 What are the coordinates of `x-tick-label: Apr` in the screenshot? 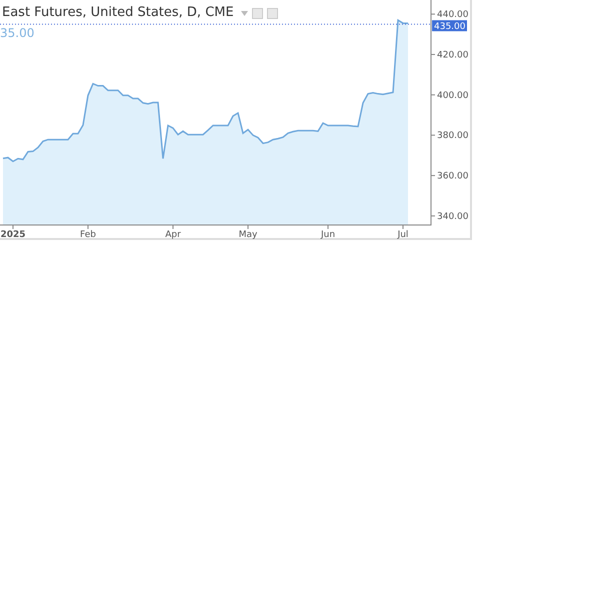 It's located at (173, 235).